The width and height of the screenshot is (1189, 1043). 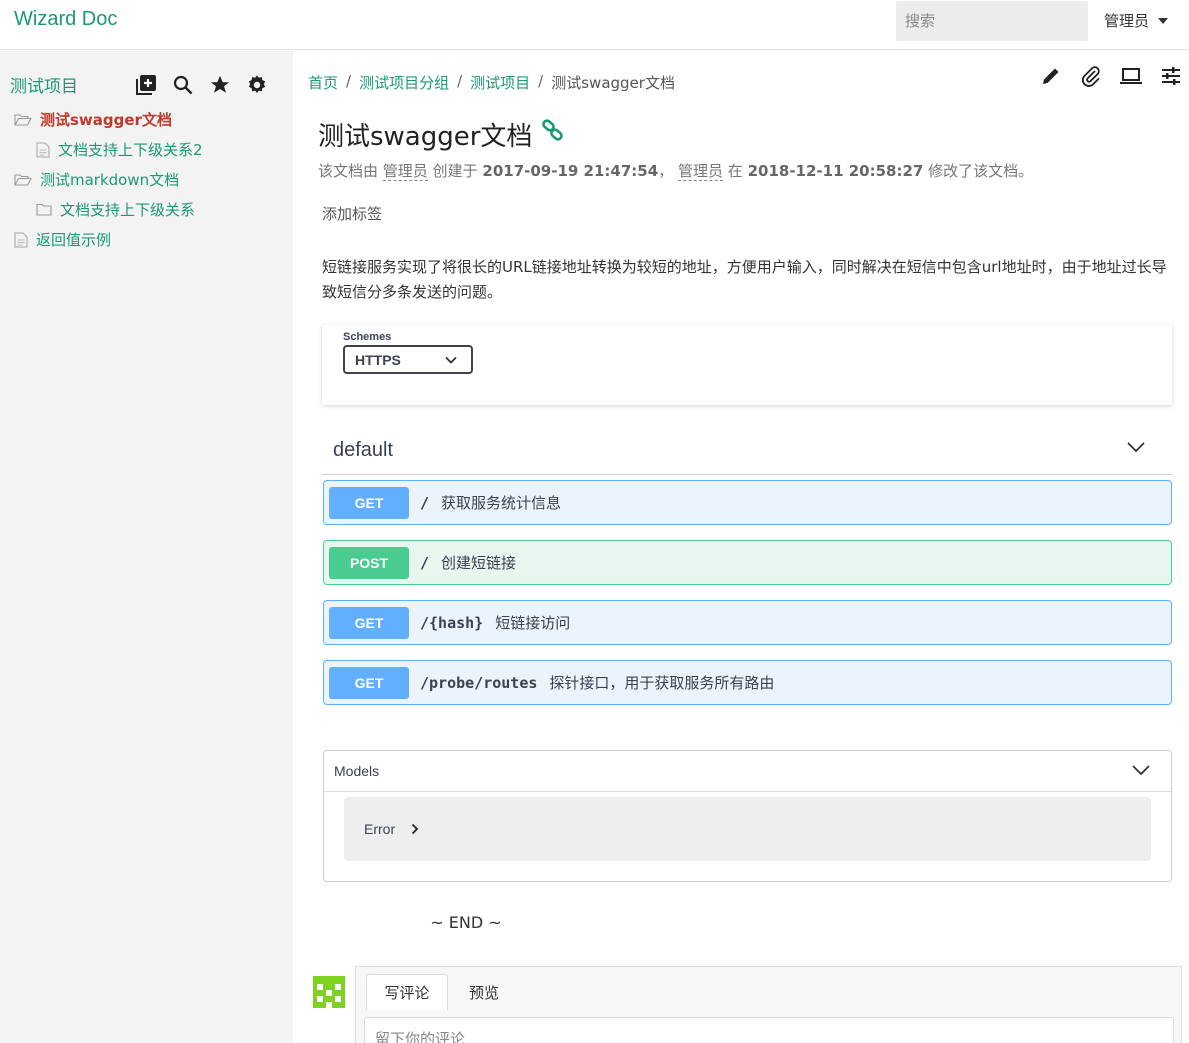 What do you see at coordinates (1163, 20) in the screenshot?
I see `caret-down-icon` at bounding box center [1163, 20].